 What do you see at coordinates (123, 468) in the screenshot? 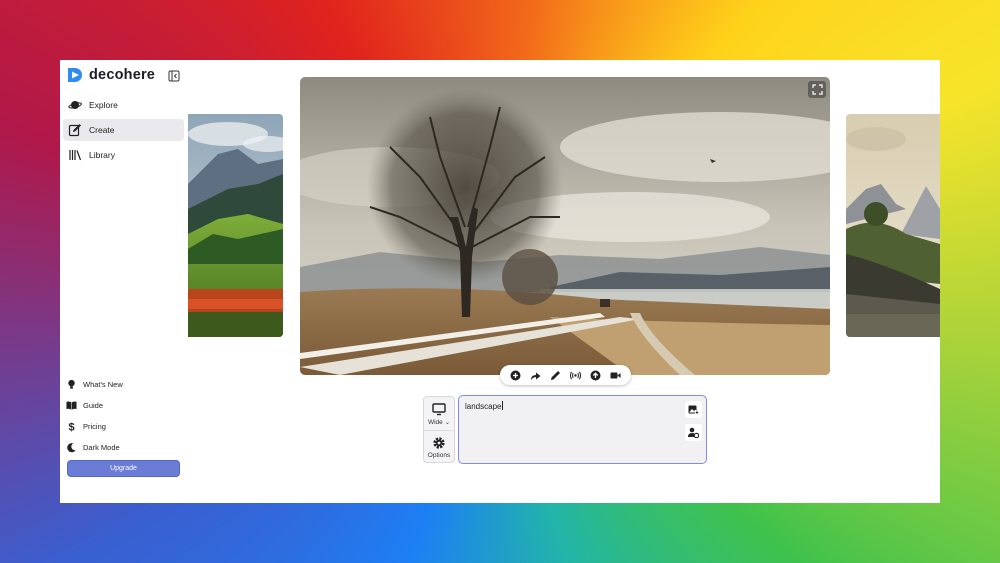
I see `upgrade-button: Upgrade` at bounding box center [123, 468].